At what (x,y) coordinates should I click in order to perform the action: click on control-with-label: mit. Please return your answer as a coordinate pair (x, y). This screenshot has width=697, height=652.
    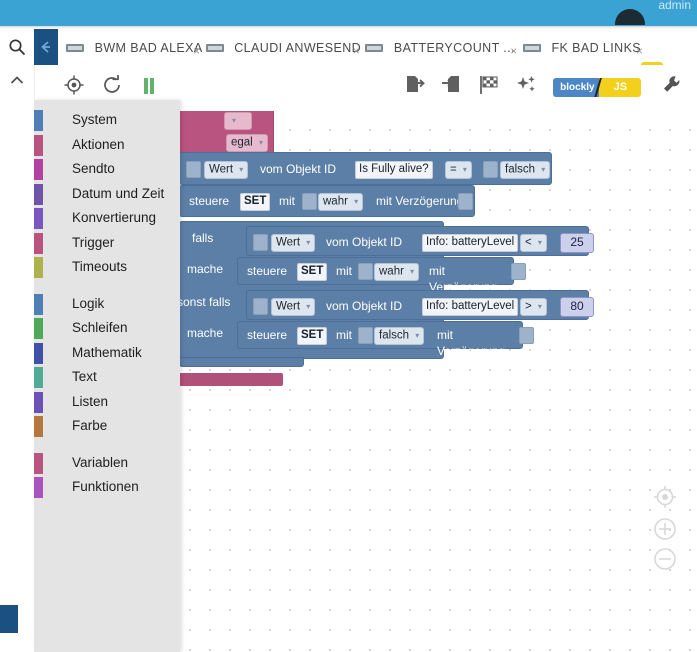
    Looking at the image, I should click on (344, 335).